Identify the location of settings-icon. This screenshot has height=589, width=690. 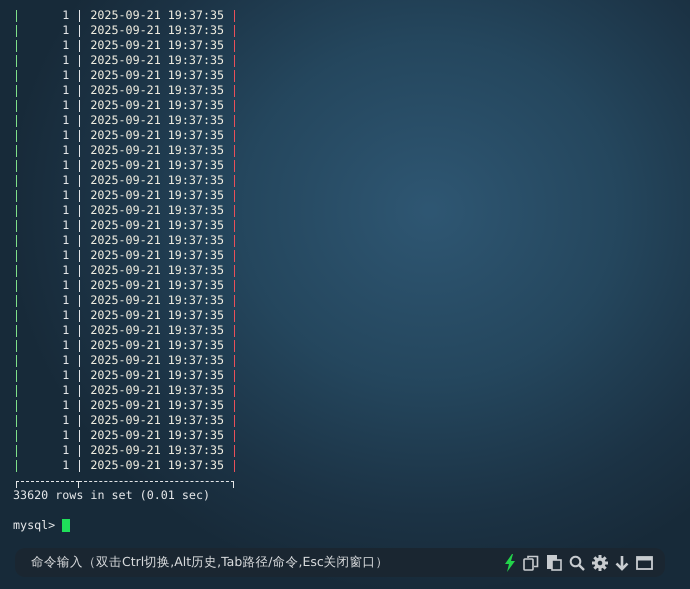
(600, 562).